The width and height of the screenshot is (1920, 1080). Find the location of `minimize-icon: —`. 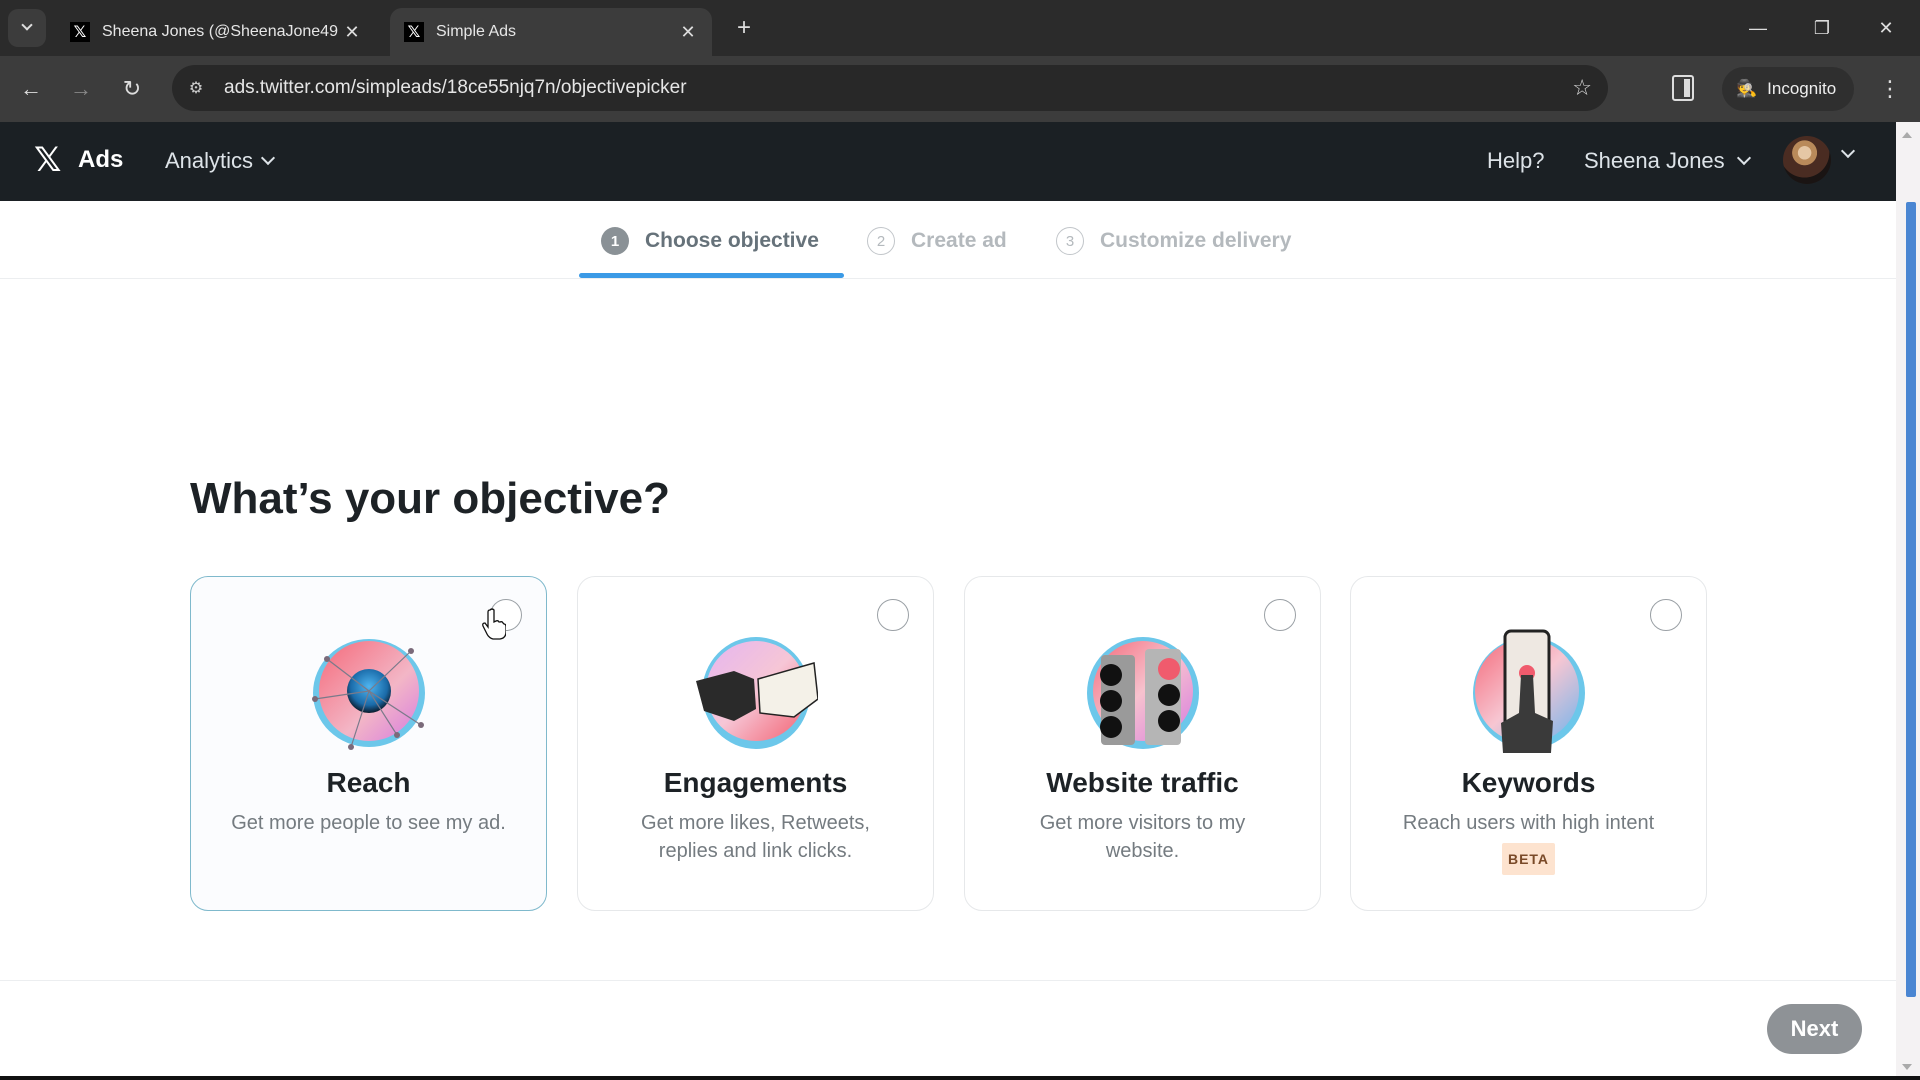

minimize-icon: — is located at coordinates (1758, 28).